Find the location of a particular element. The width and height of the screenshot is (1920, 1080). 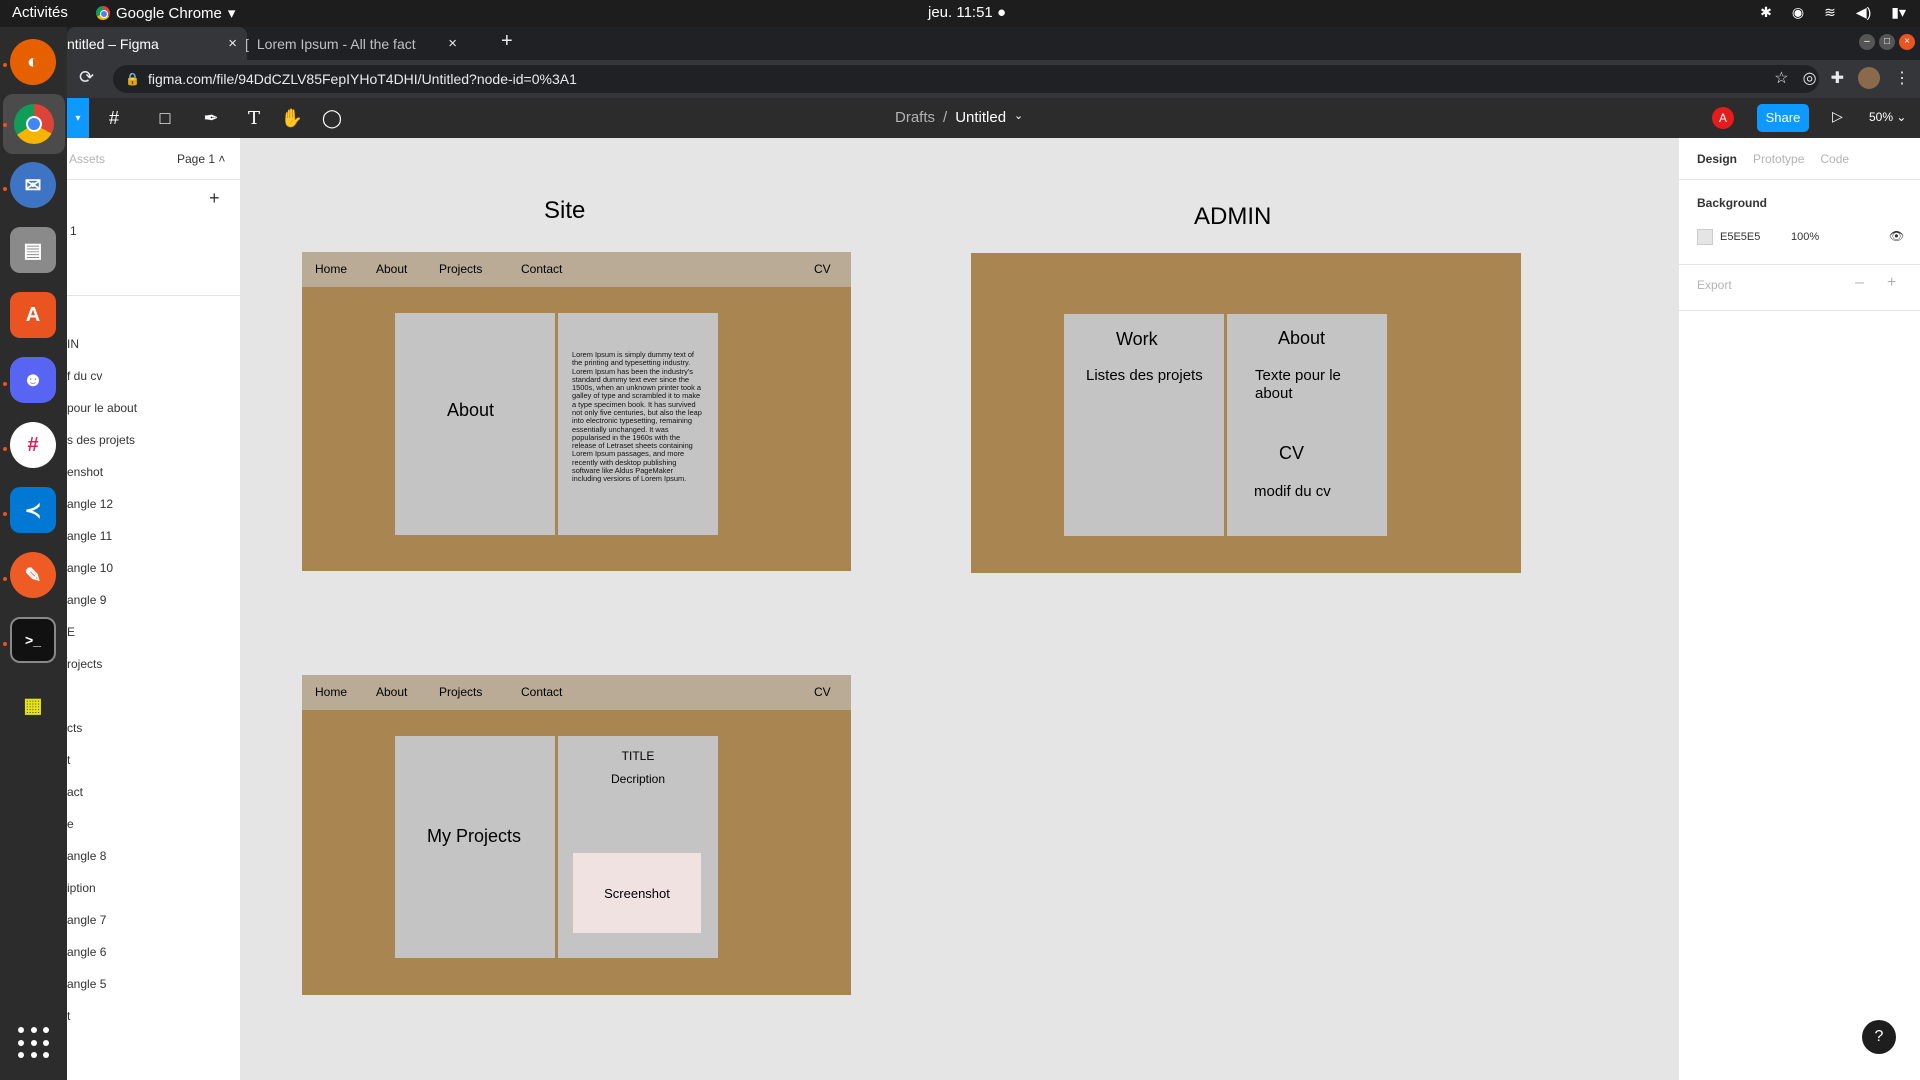

activities-button: Activités is located at coordinates (40, 12).